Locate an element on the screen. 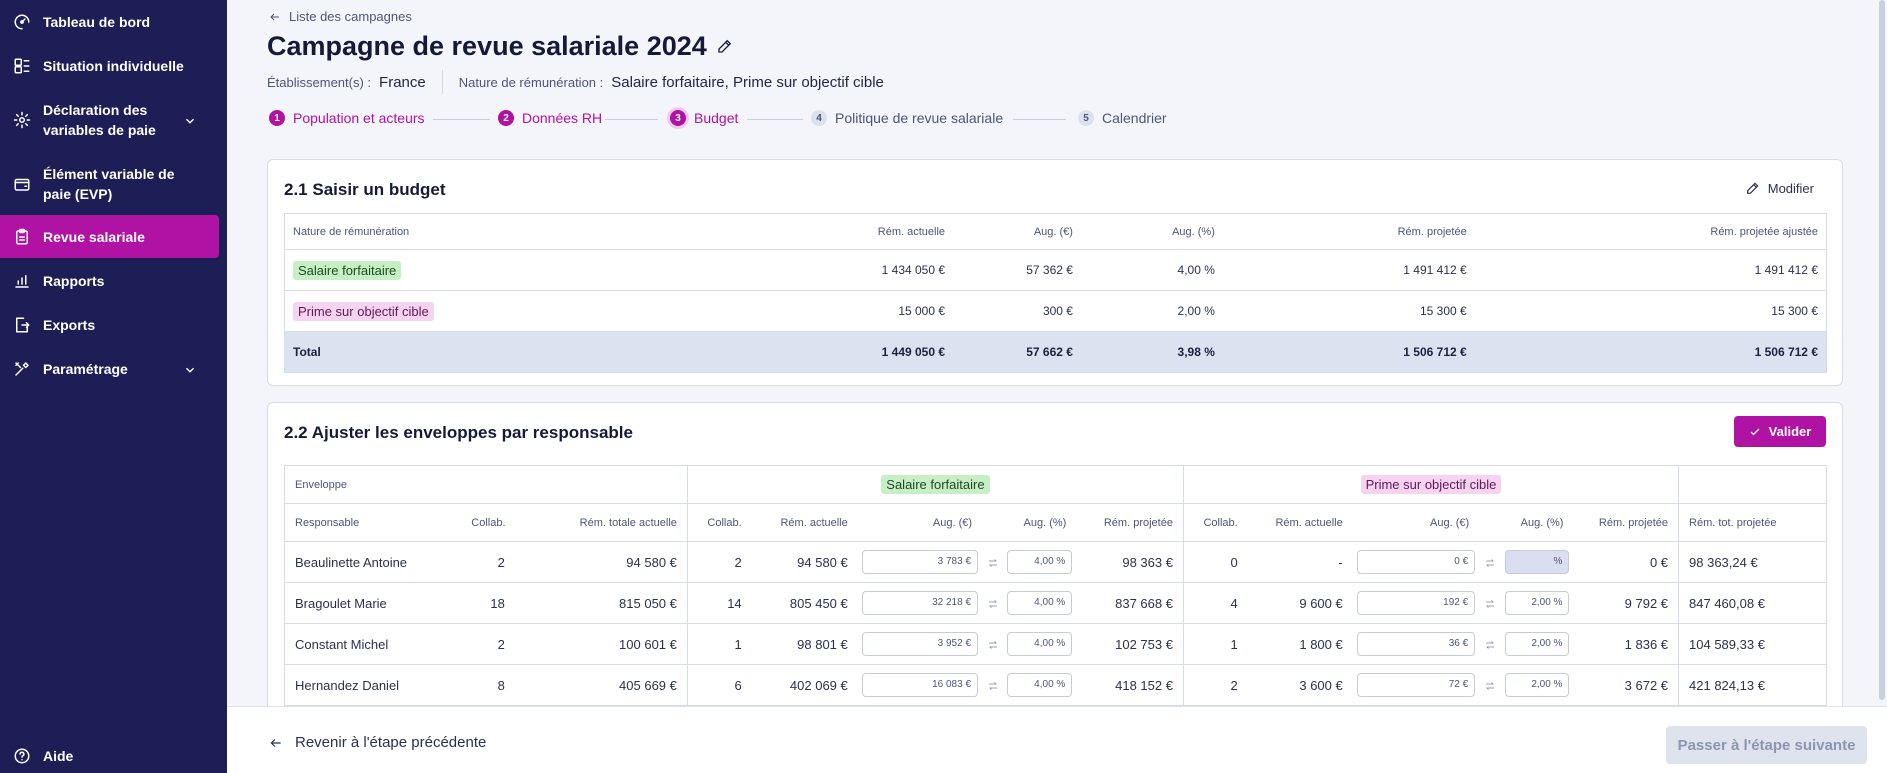  sidebar-item-declaration-variables: Déclaration des variables de paie is located at coordinates (109, 120).